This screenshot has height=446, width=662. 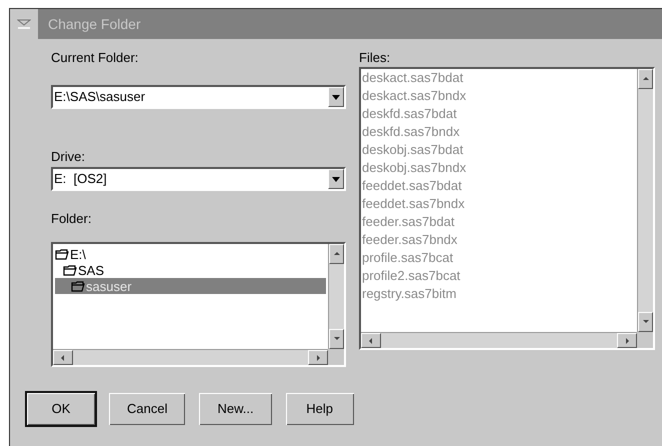 I want to click on tree-item: sasuser, so click(x=190, y=286).